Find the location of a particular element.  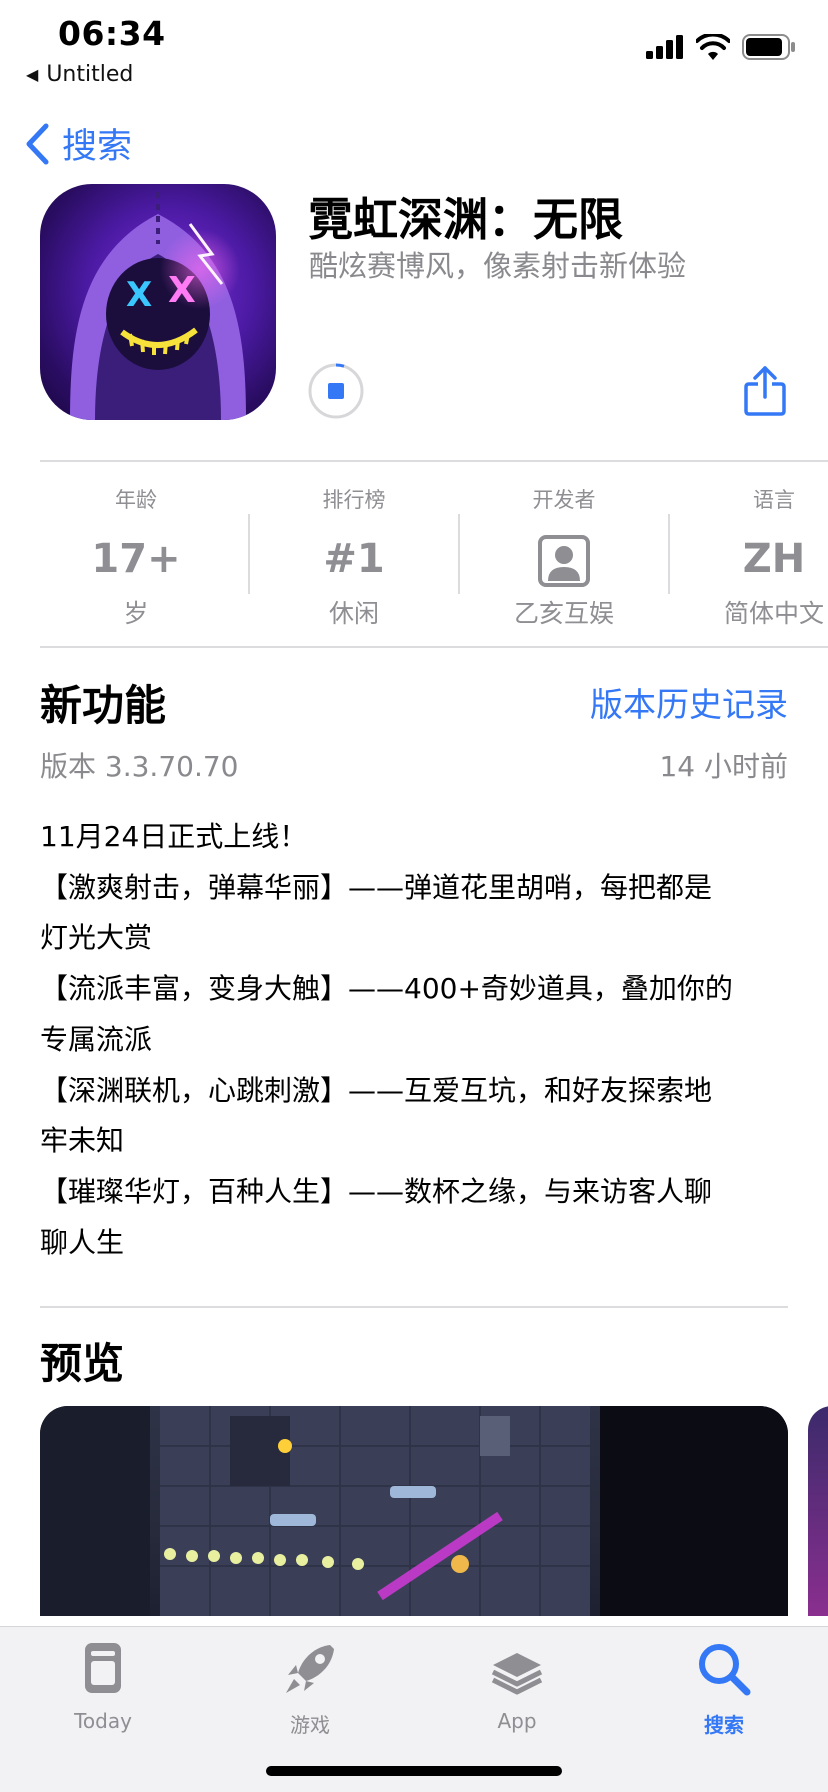

share-button is located at coordinates (765, 391).